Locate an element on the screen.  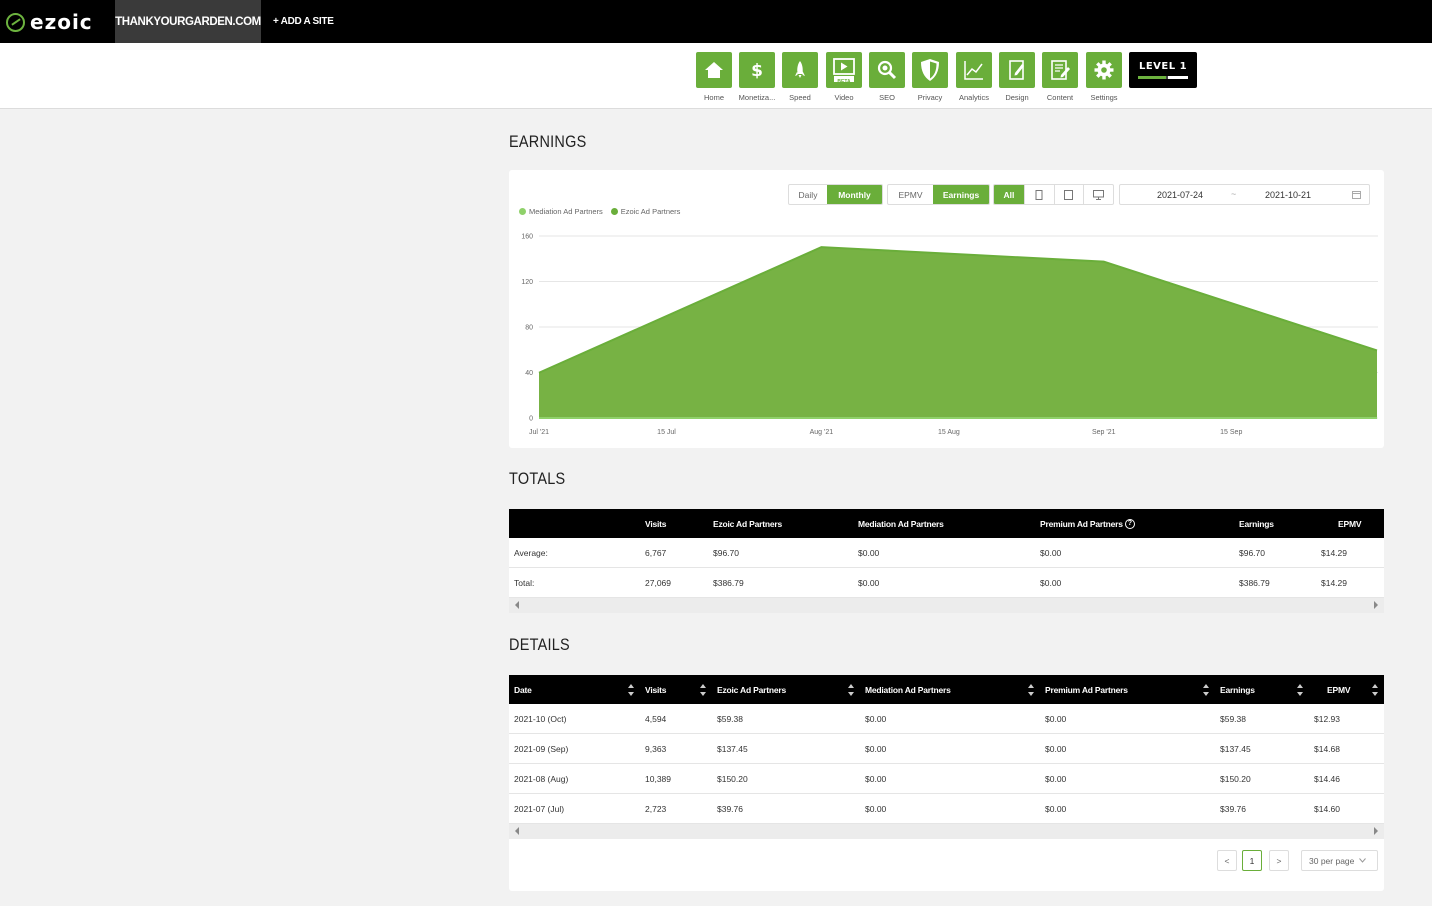
ezoic-logo: ezoic is located at coordinates (49, 22).